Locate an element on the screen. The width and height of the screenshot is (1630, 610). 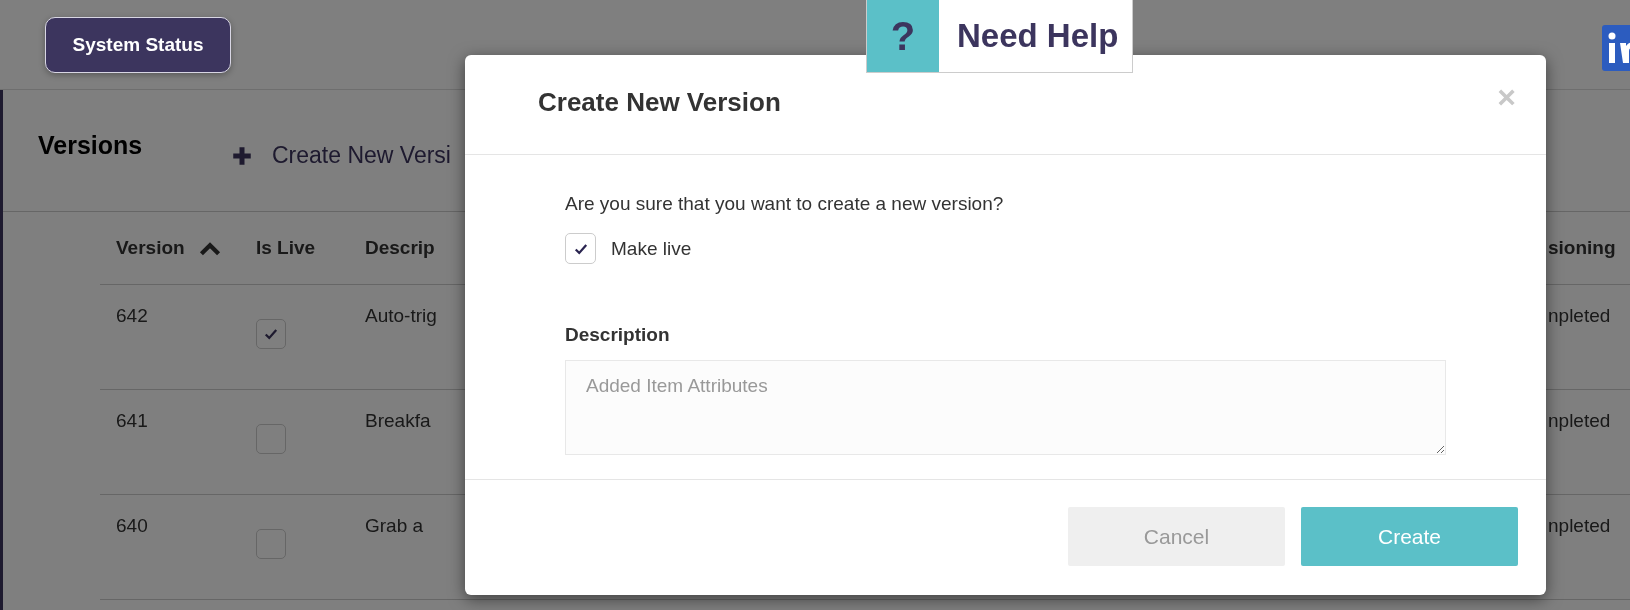
help-tab: ? Need Help is located at coordinates (1000, 36).